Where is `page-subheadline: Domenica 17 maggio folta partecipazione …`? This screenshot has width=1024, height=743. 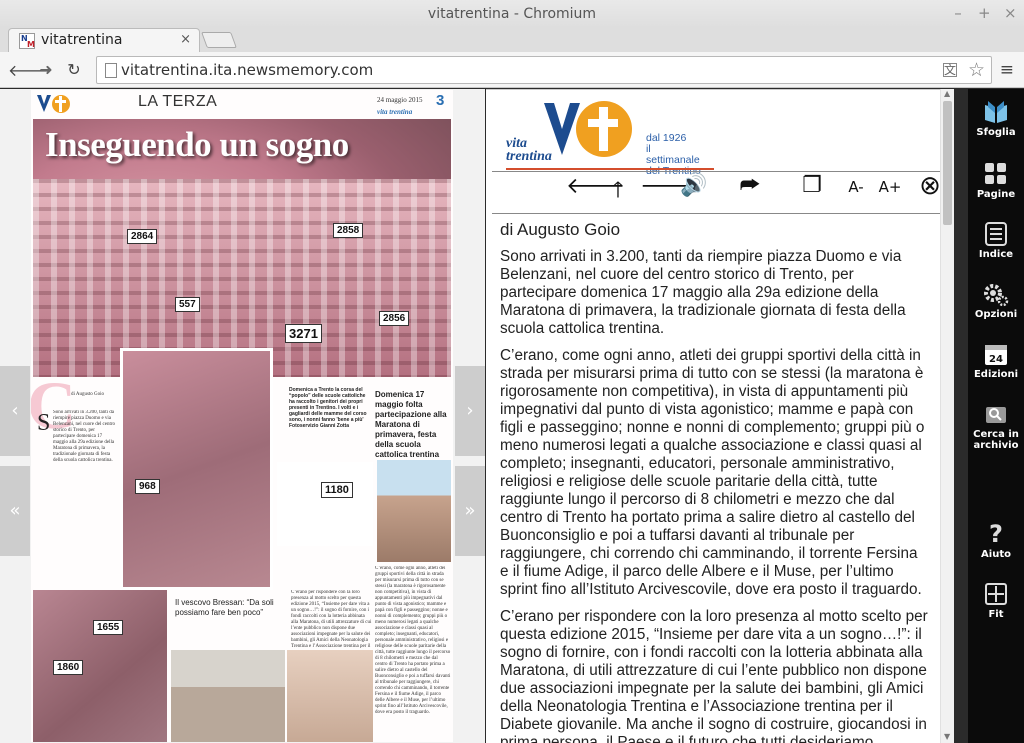
page-subheadline: Domenica 17 maggio folta partecipazione … is located at coordinates (411, 424).